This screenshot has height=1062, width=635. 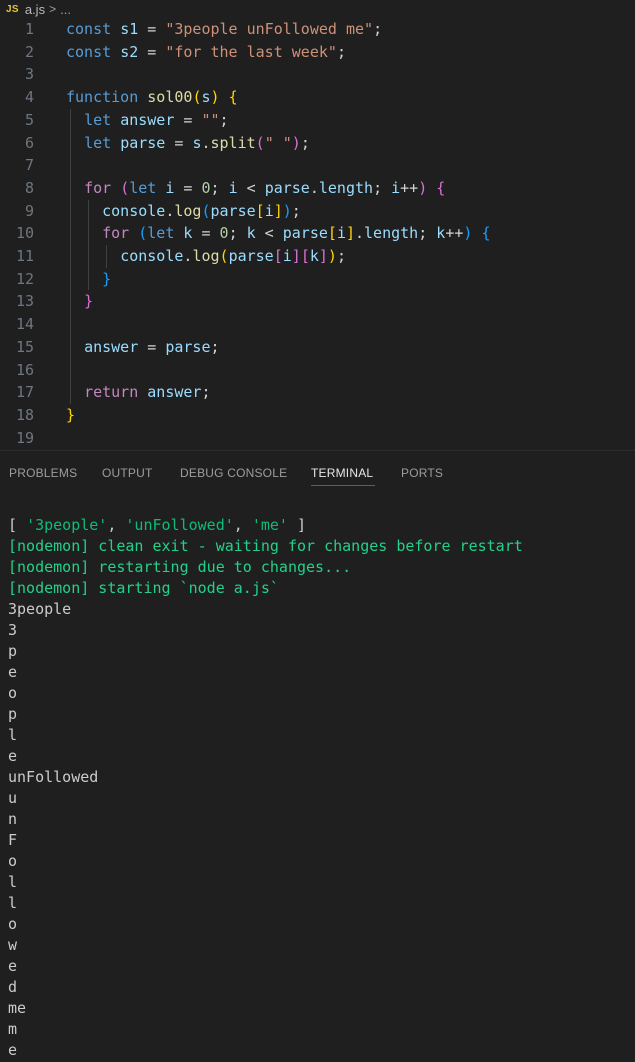 What do you see at coordinates (317, 74) in the screenshot?
I see `code-line: 3` at bounding box center [317, 74].